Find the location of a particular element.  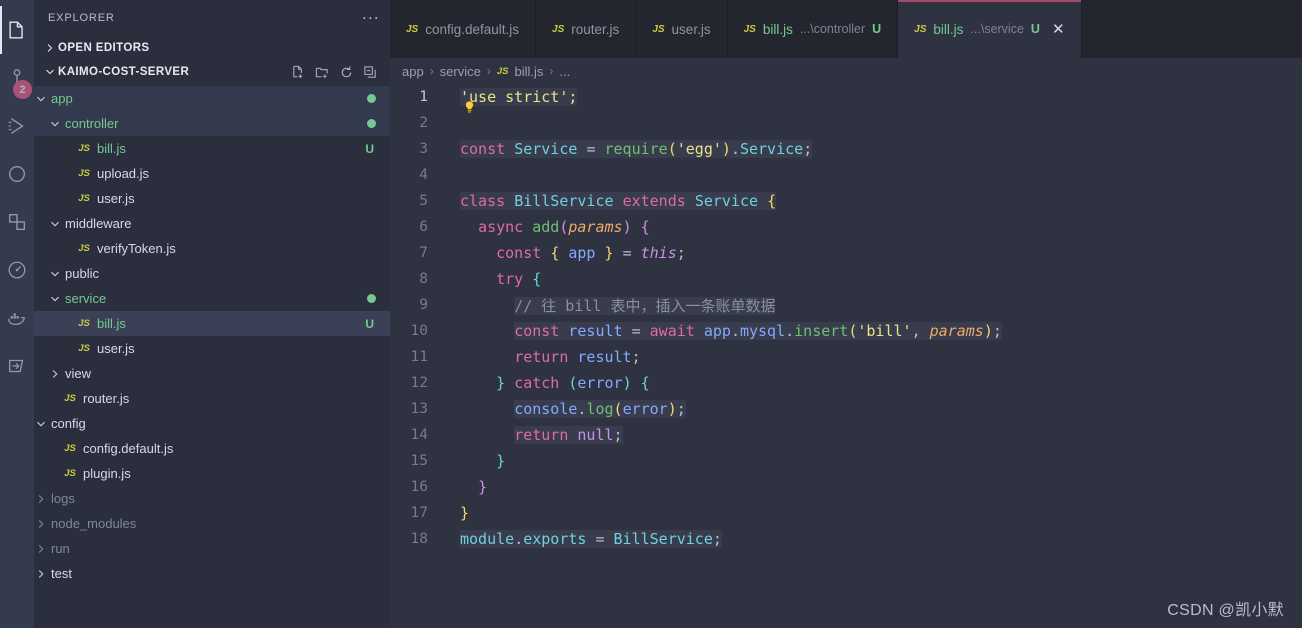

new-folder-icon is located at coordinates (322, 72).